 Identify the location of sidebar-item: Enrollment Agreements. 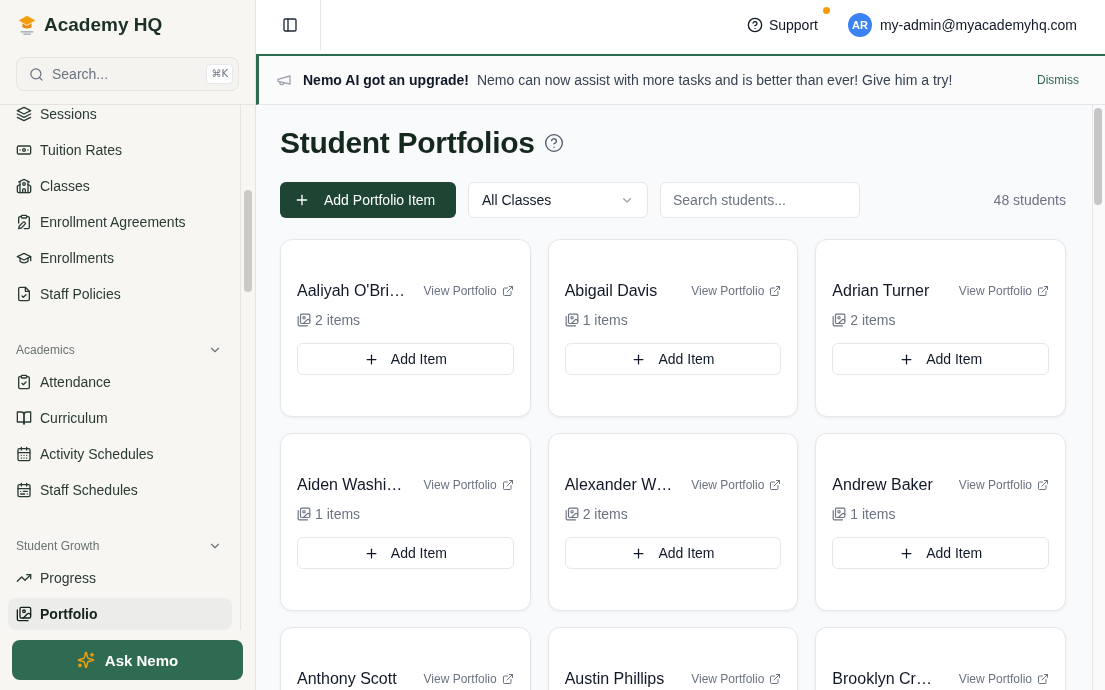
(120, 222).